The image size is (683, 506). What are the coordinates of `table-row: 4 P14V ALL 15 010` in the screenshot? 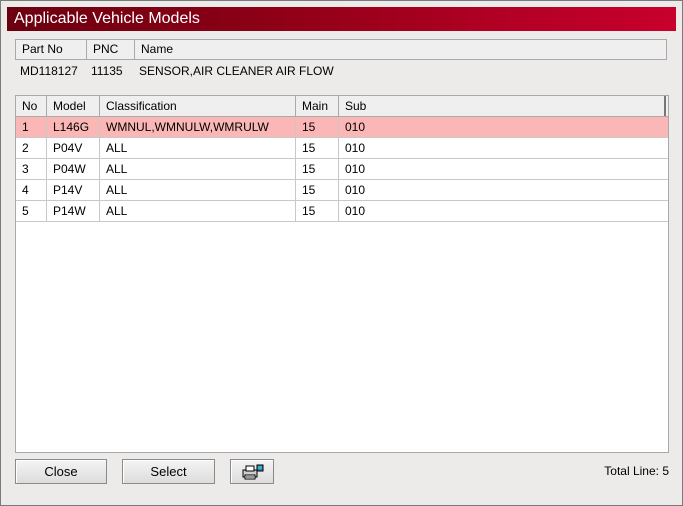 It's located at (342, 190).